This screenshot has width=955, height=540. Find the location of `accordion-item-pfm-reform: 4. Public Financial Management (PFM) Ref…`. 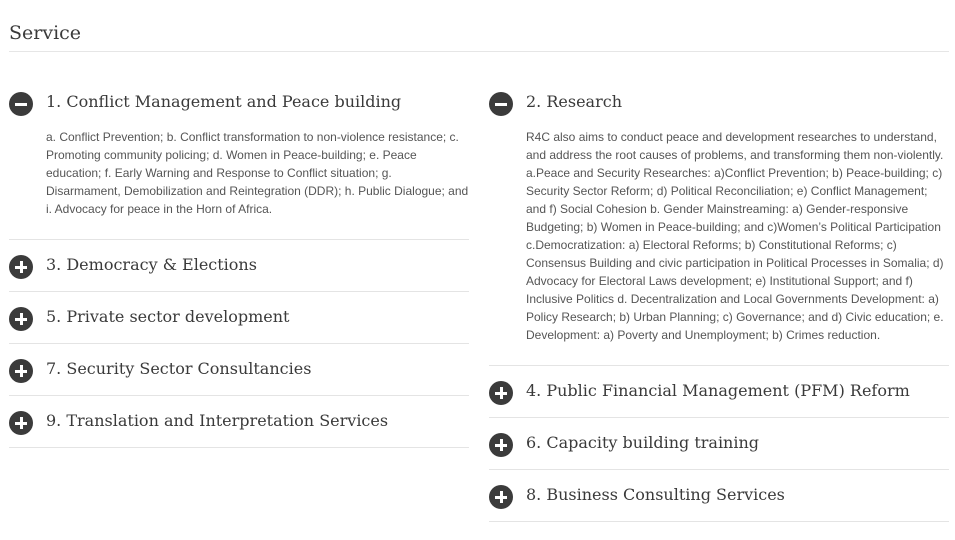

accordion-item-pfm-reform: 4. Public Financial Management (PFM) Ref… is located at coordinates (719, 397).